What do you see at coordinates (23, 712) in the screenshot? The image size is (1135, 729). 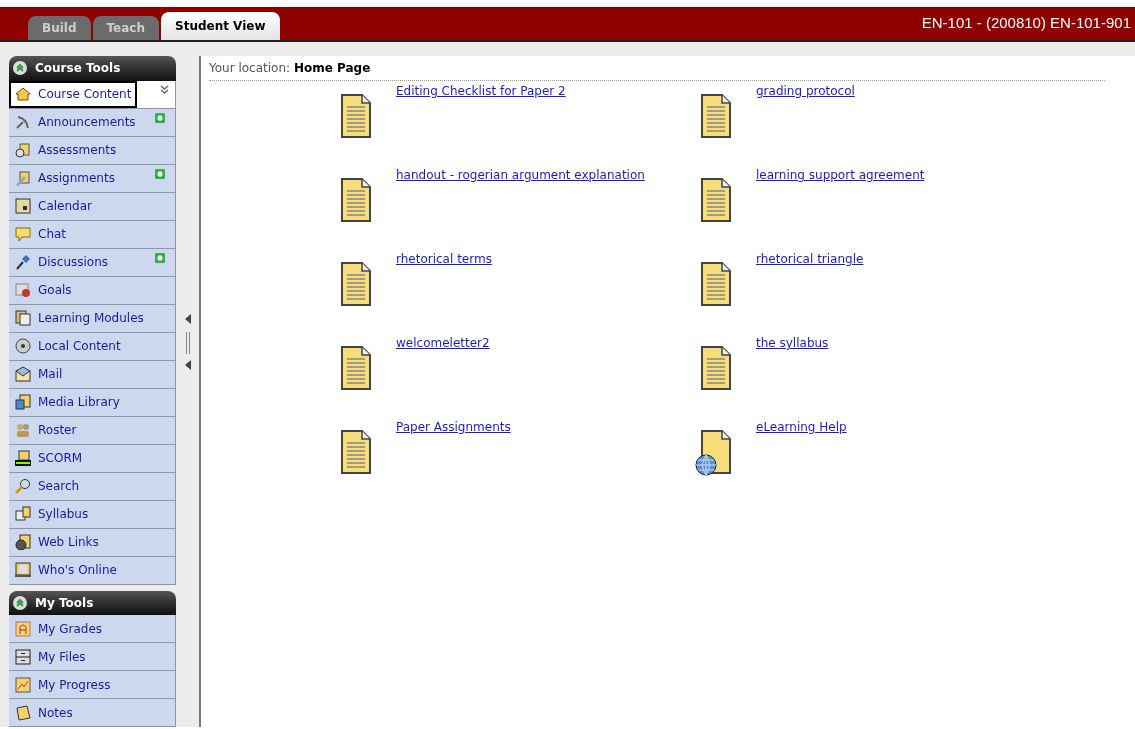 I see `note-icon` at bounding box center [23, 712].